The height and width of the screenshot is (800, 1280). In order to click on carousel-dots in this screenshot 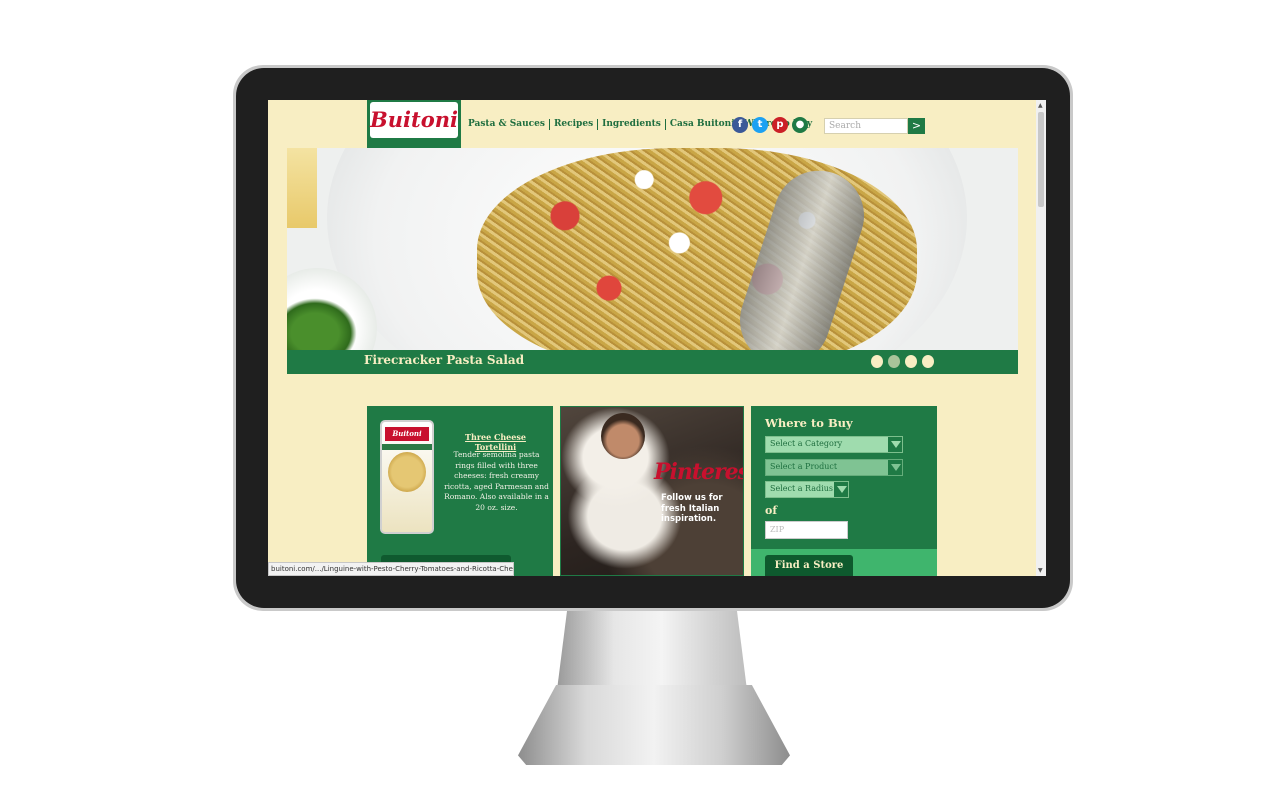, I will do `click(902, 361)`.